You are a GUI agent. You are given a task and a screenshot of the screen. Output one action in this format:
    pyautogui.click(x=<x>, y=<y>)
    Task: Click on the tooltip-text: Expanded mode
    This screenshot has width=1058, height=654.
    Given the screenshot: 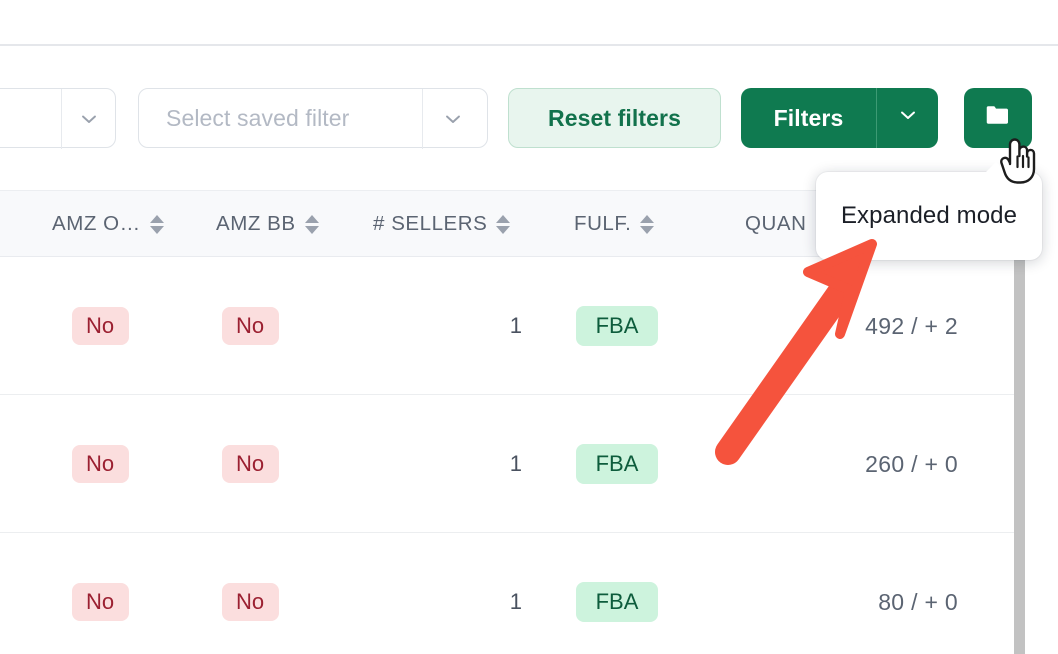 What is the action you would take?
    pyautogui.click(x=929, y=215)
    